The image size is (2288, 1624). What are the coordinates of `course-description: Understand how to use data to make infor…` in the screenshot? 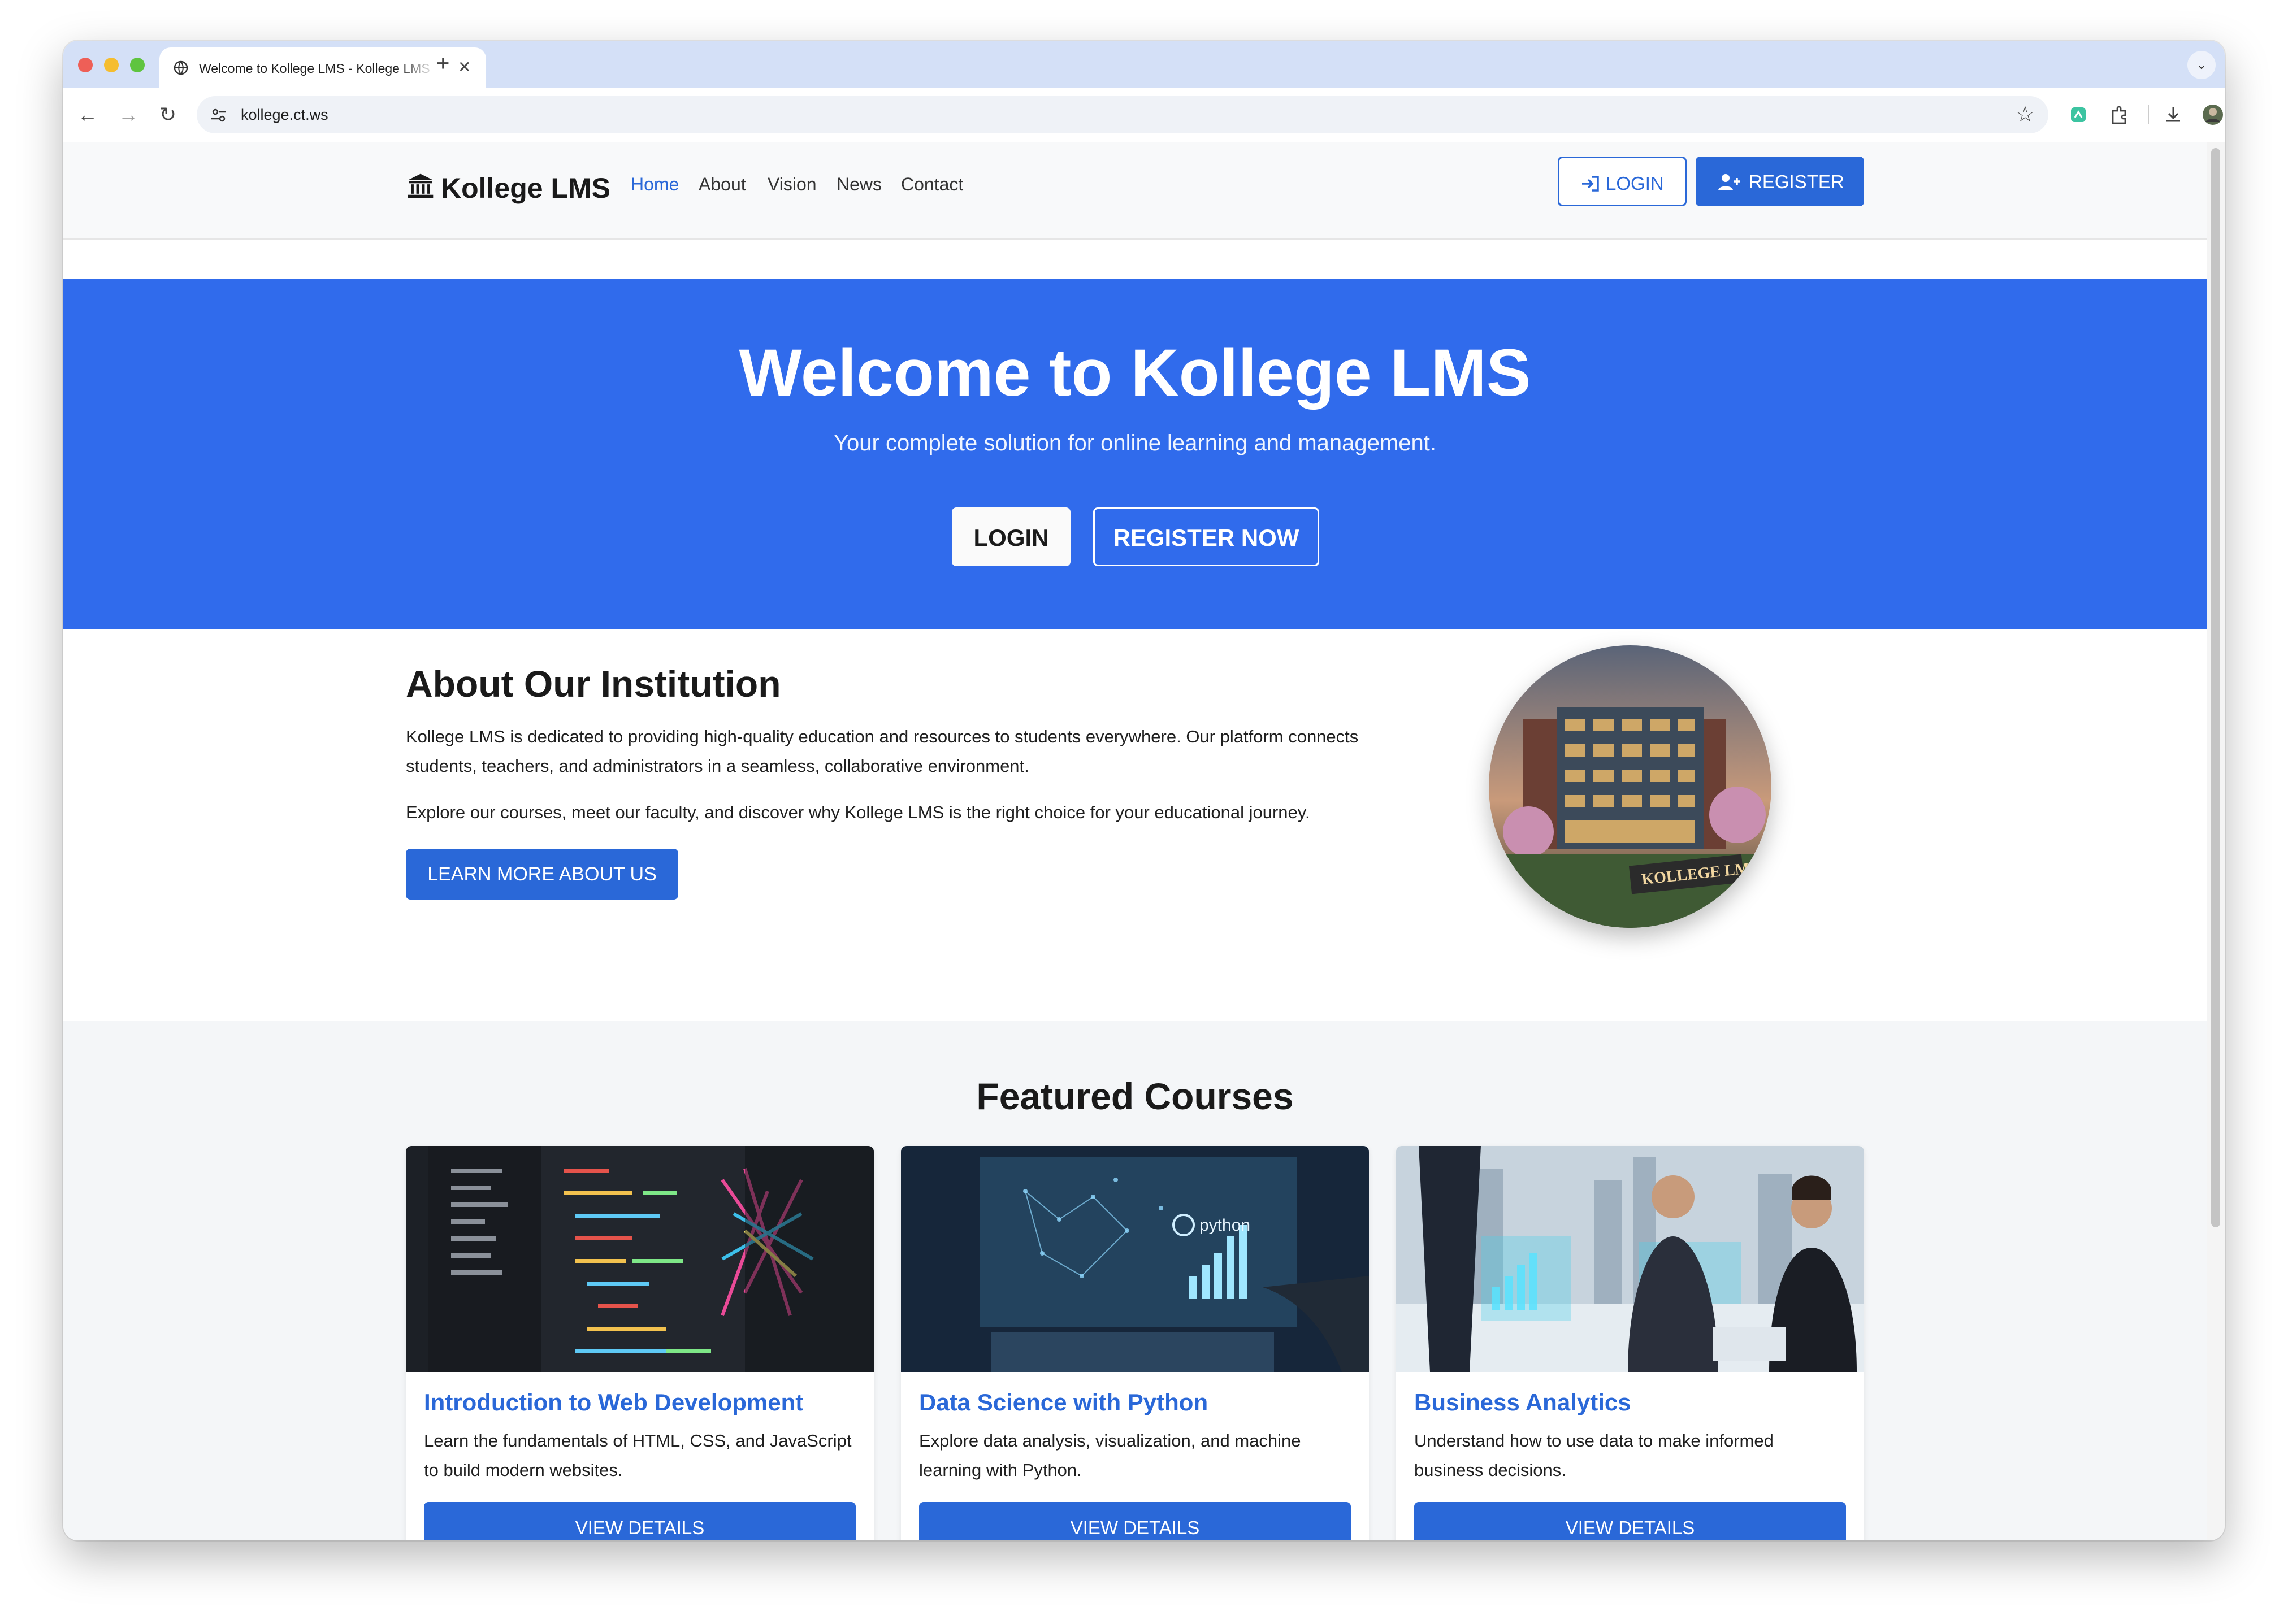 It's located at (1594, 1455).